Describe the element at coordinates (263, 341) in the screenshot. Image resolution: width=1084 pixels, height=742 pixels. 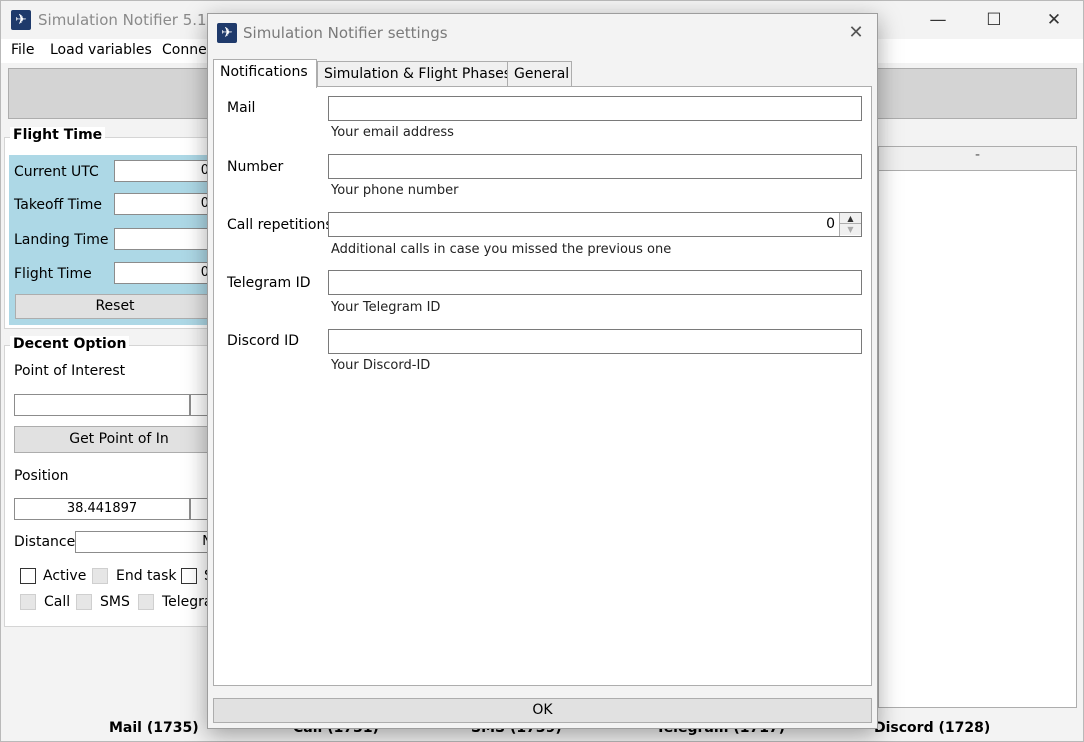
I see `discord-id-label: Discord ID` at that location.